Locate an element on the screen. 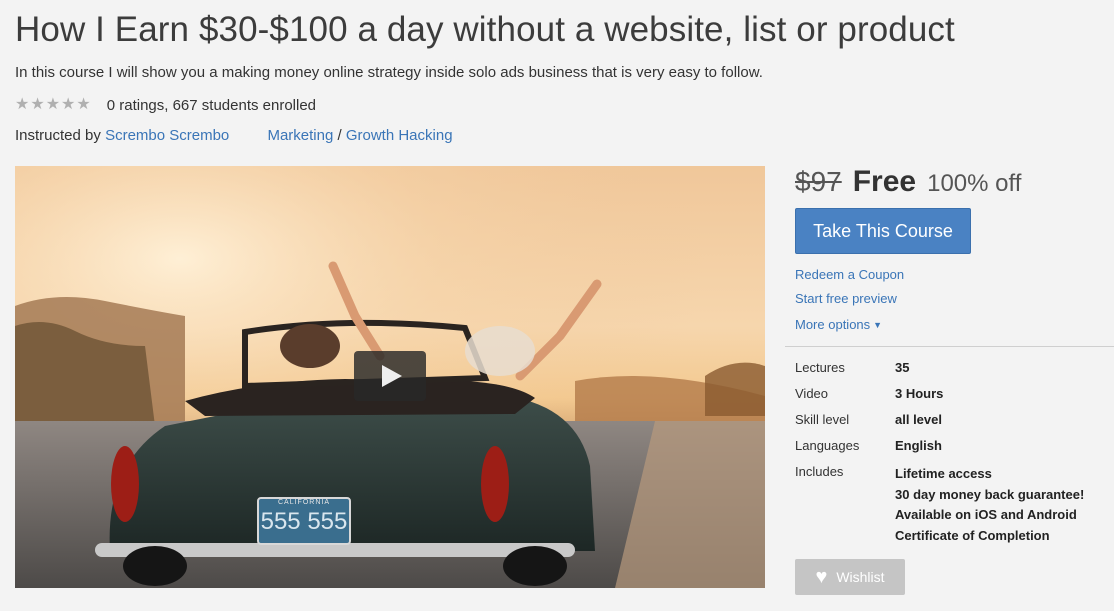 Image resolution: width=1114 pixels, height=611 pixels. includes-item: Available on iOS and Android is located at coordinates (986, 514).